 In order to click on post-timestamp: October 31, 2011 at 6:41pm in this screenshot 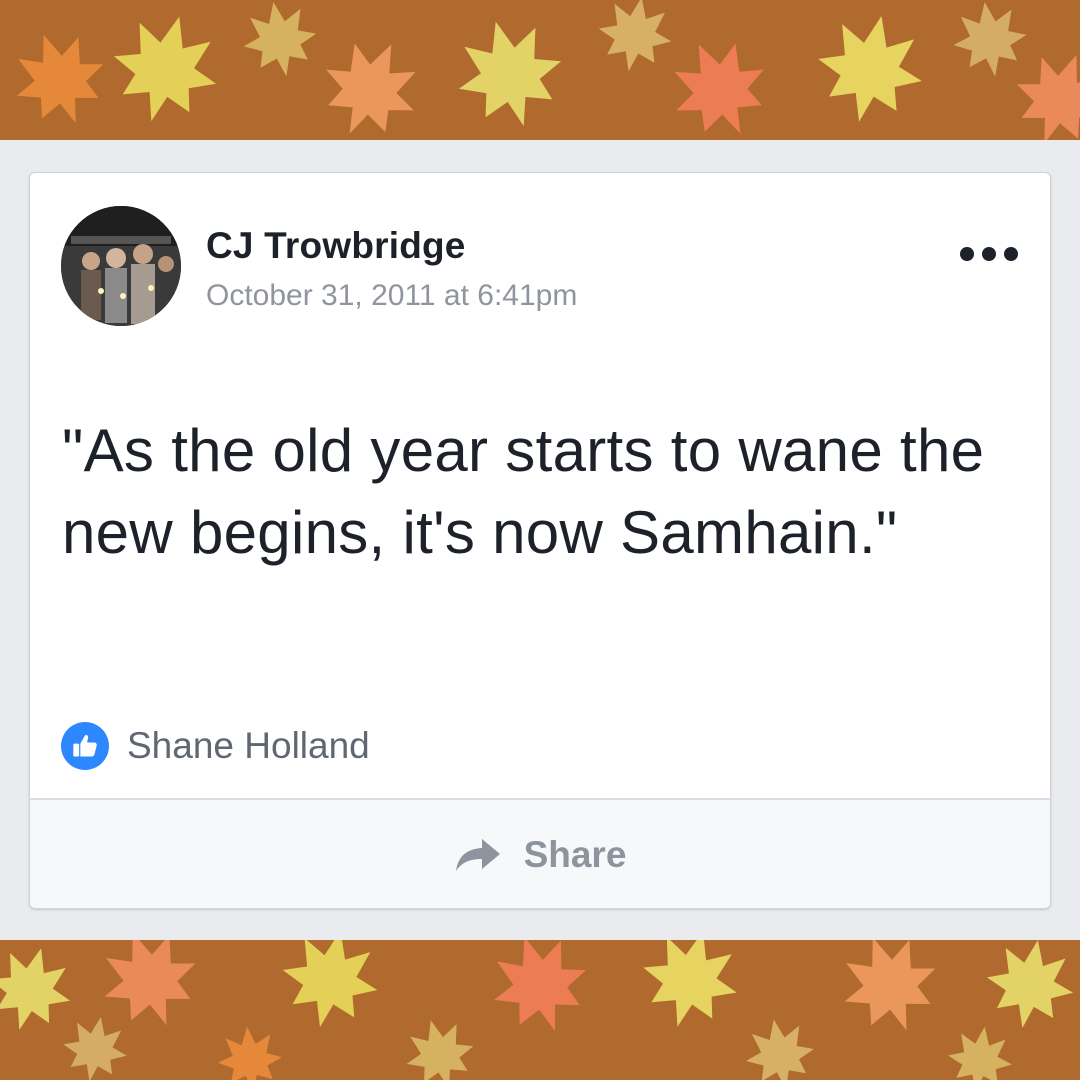, I will do `click(391, 296)`.